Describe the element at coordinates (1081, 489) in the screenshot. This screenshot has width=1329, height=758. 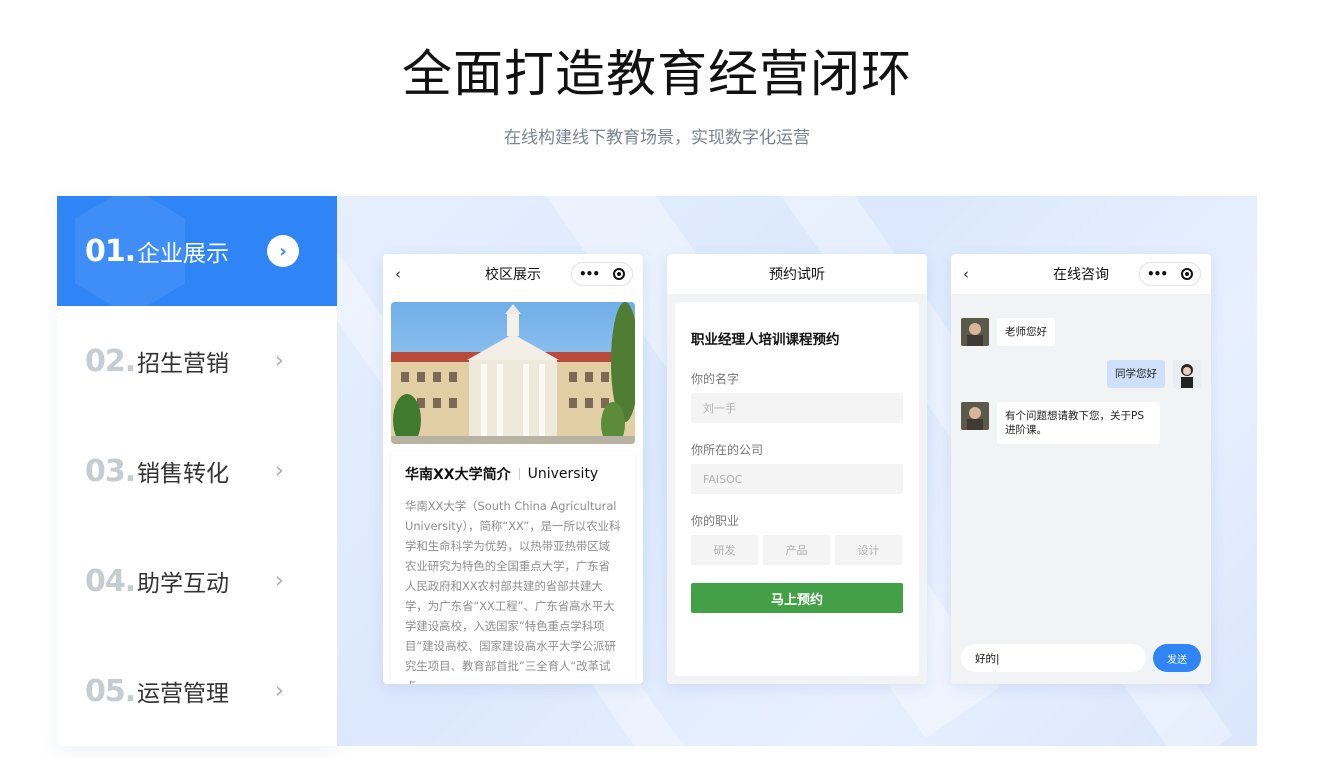
I see `chat-background` at that location.